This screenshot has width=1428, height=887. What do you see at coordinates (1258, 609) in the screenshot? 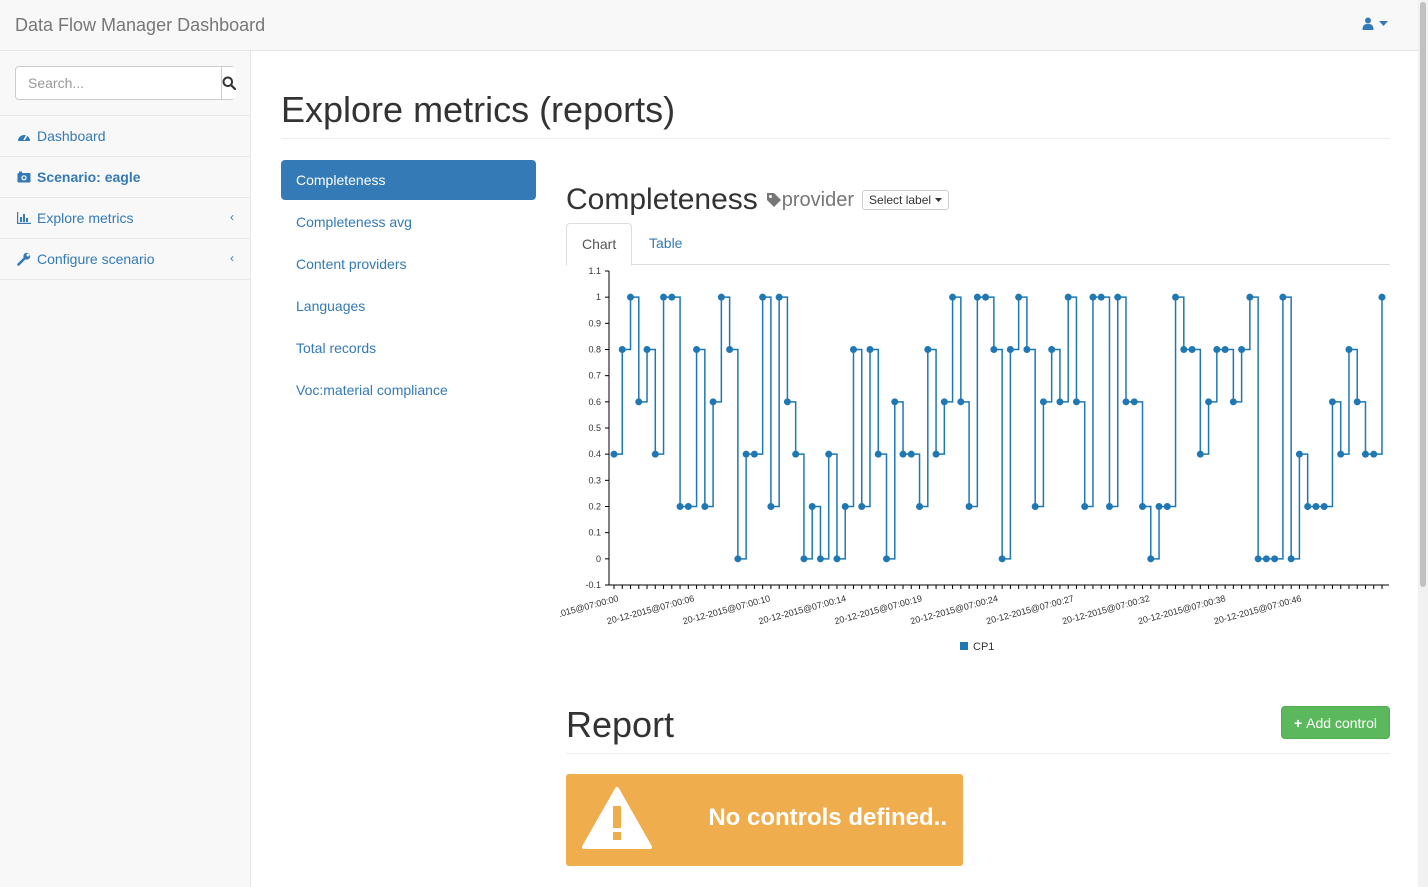
I see `x-tick-label: 20-12-2015@07:00:46` at bounding box center [1258, 609].